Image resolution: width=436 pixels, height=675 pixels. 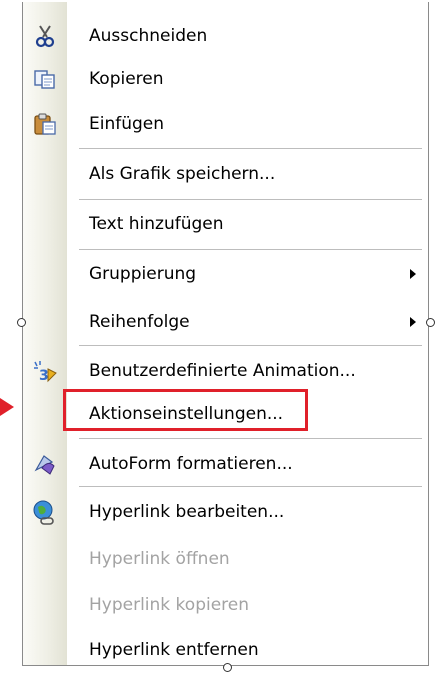 What do you see at coordinates (45, 79) in the screenshot?
I see `copy-icon` at bounding box center [45, 79].